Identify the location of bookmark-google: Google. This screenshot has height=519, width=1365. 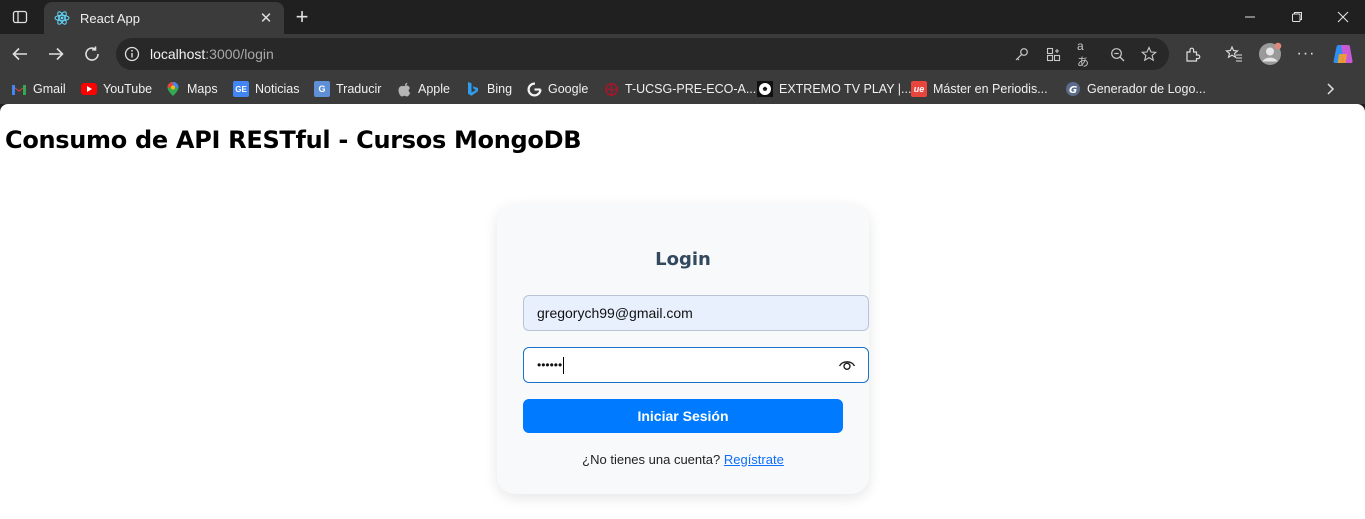
(557, 89).